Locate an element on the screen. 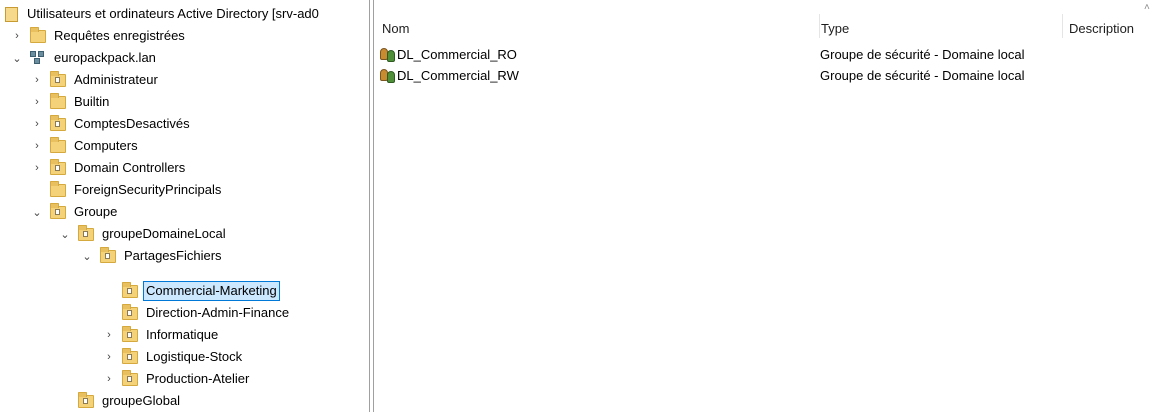  tree-item-groupe-domaine-local: ⌄ groupeDomaineLocal is located at coordinates (143, 234).